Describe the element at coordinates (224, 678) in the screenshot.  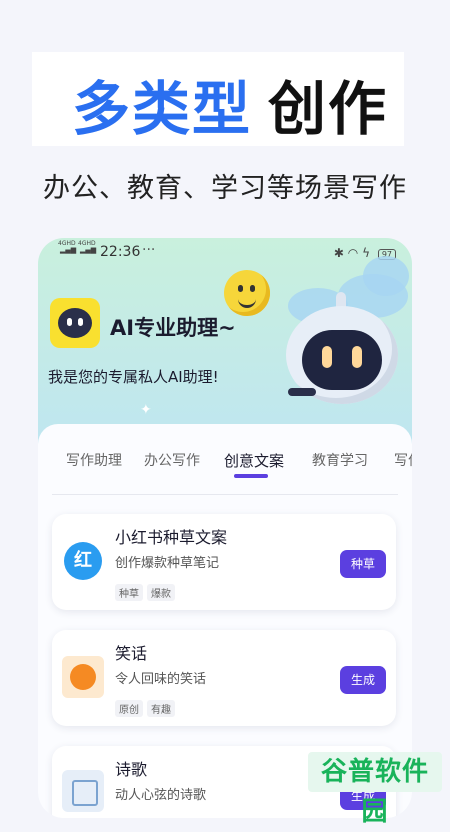
I see `template-card-joke: 笑话 令人回味的笑话 原创 有趣 生成` at that location.